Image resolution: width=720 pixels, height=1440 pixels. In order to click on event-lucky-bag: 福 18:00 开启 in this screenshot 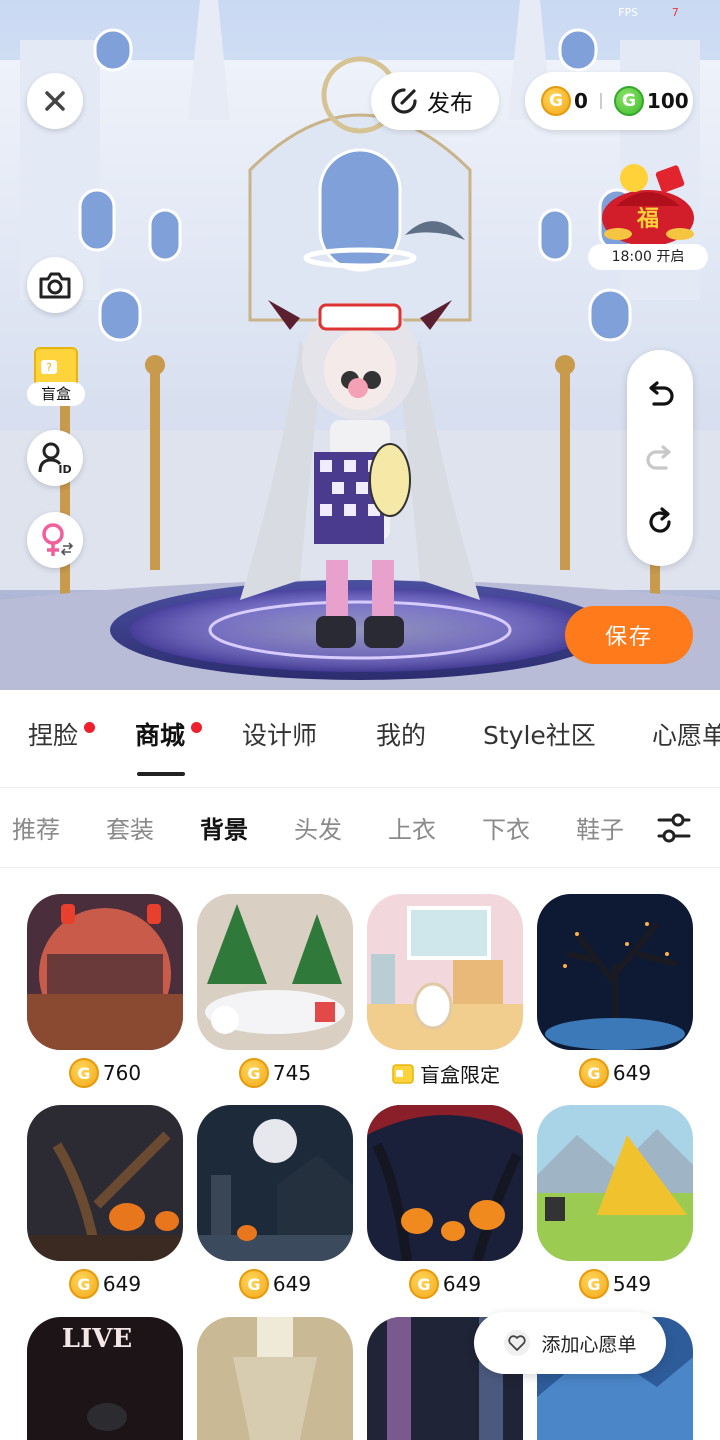, I will do `click(648, 214)`.